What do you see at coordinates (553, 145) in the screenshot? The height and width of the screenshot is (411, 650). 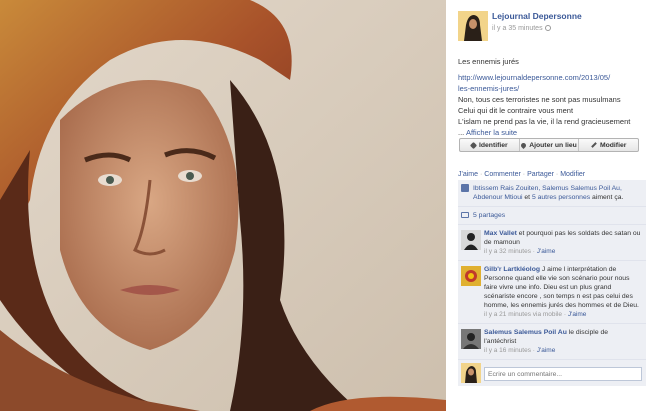 I see `add-place-label: Ajouter un lieu` at bounding box center [553, 145].